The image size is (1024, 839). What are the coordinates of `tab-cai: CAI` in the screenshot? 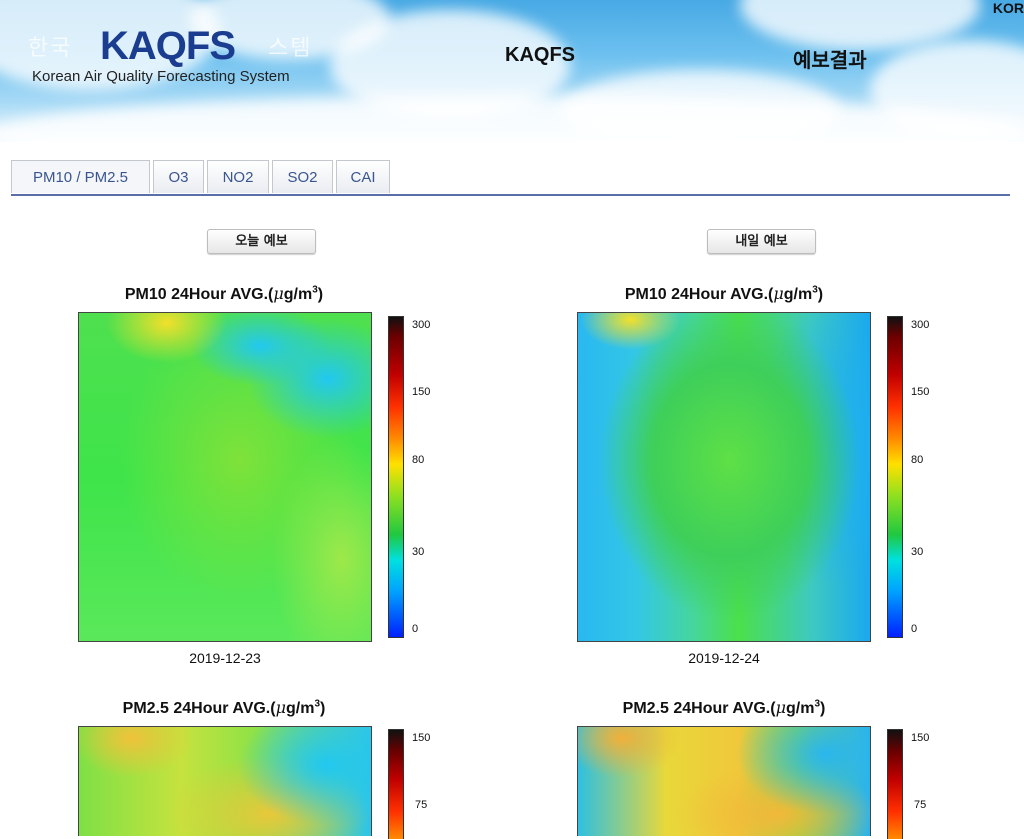 It's located at (363, 176).